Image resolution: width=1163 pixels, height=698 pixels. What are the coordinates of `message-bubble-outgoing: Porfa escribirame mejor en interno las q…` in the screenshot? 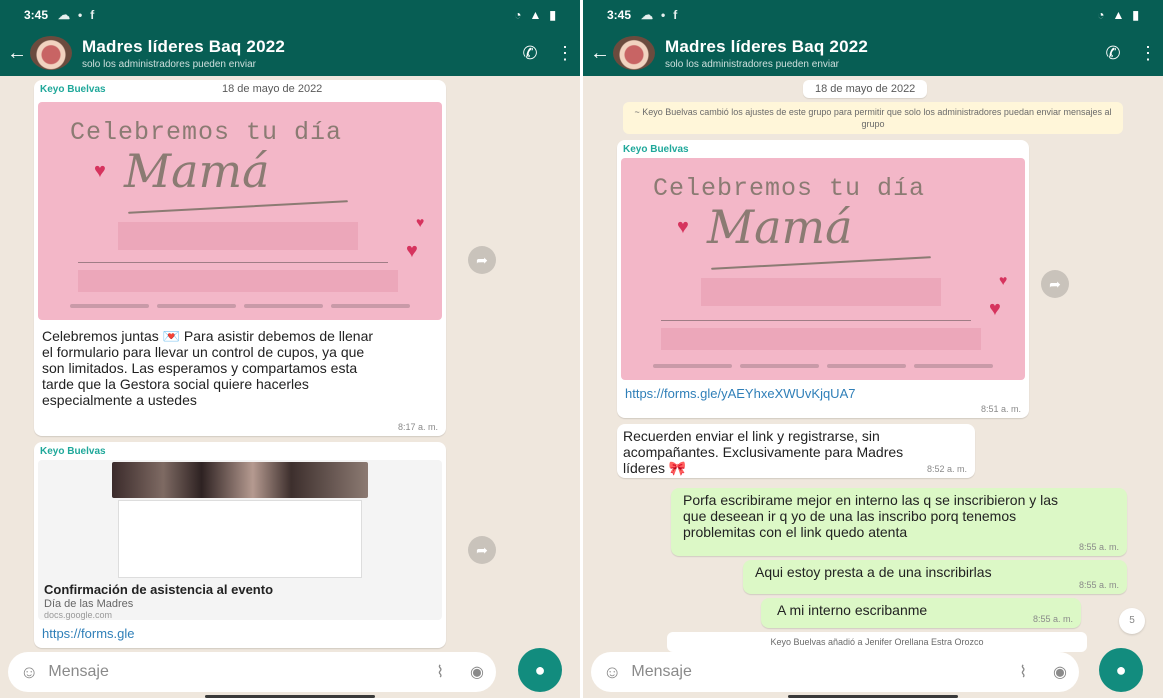 It's located at (899, 522).